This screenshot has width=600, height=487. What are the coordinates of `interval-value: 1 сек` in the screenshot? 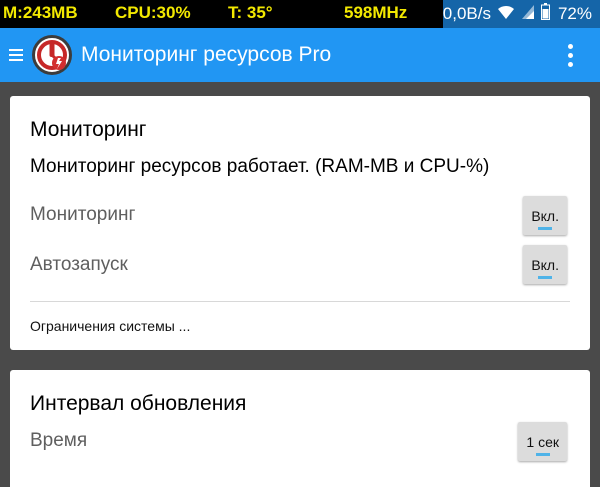 It's located at (542, 441).